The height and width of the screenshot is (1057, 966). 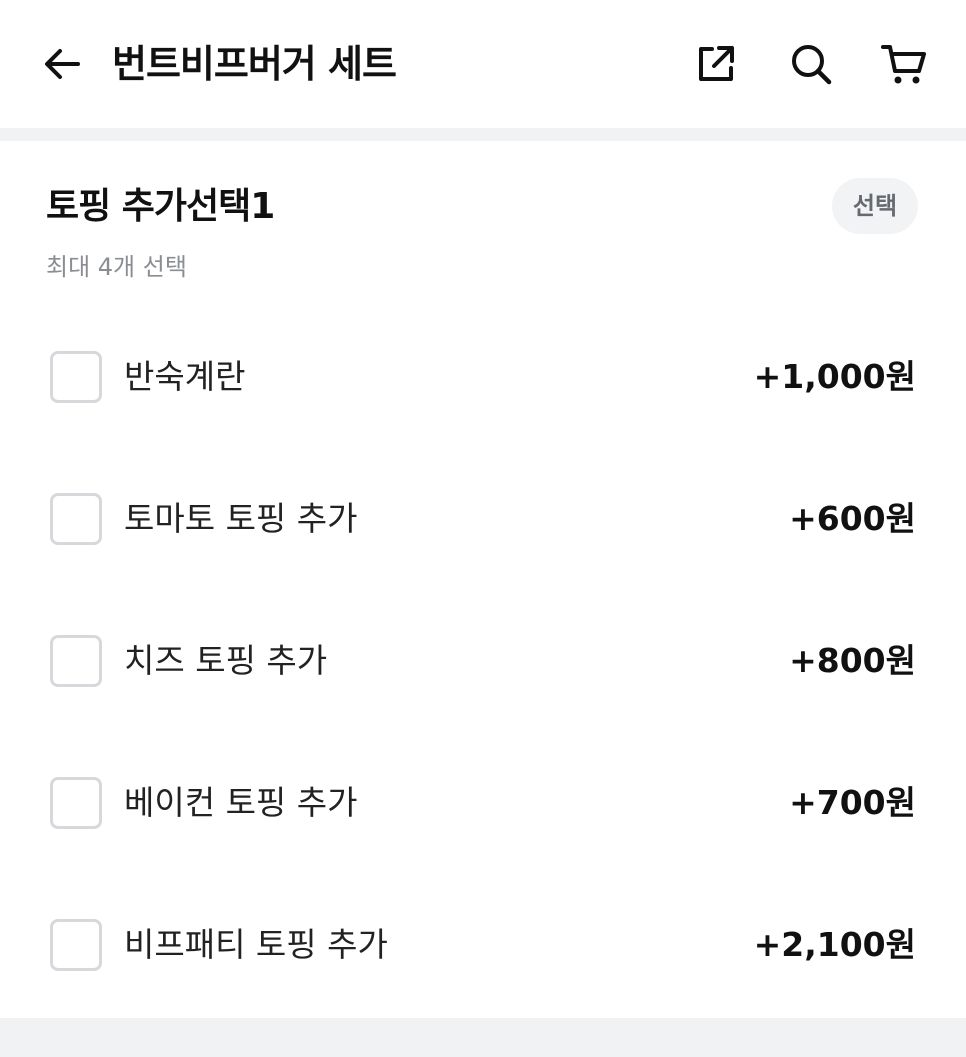 What do you see at coordinates (834, 376) in the screenshot?
I see `option-price: +1,000원` at bounding box center [834, 376].